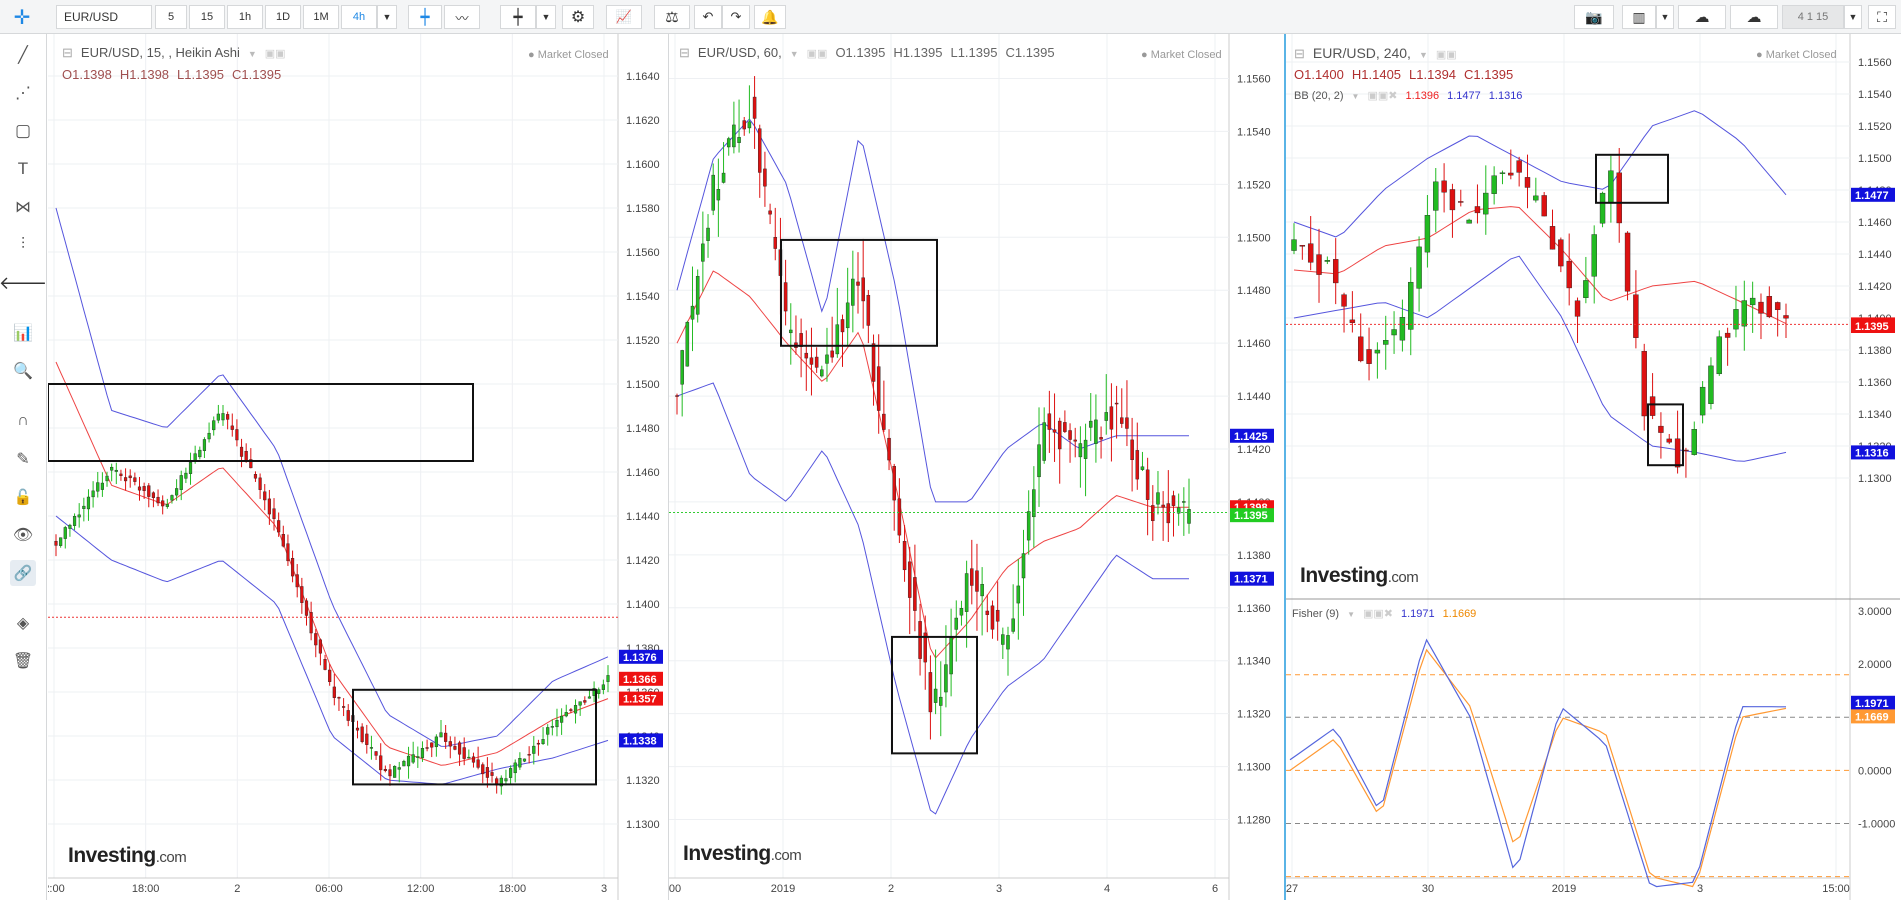  What do you see at coordinates (672, 17) in the screenshot?
I see `compare-button: ⚖` at bounding box center [672, 17].